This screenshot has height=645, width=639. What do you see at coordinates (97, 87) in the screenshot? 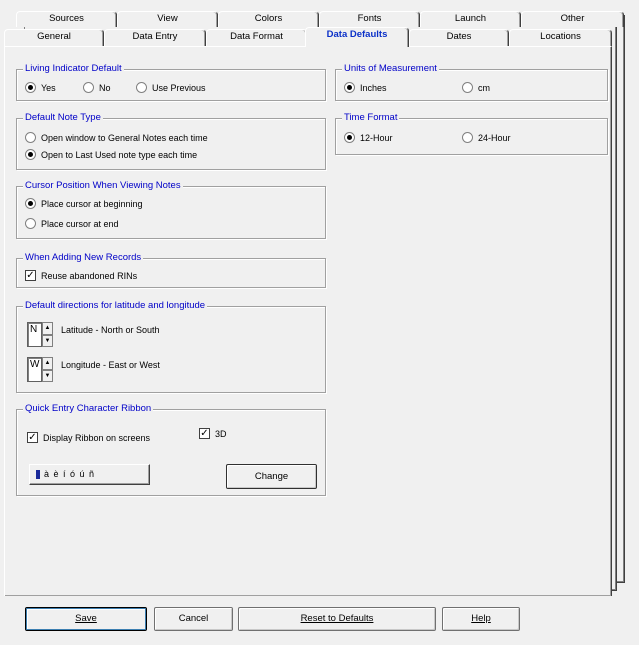
I see `living-no-option: No` at bounding box center [97, 87].